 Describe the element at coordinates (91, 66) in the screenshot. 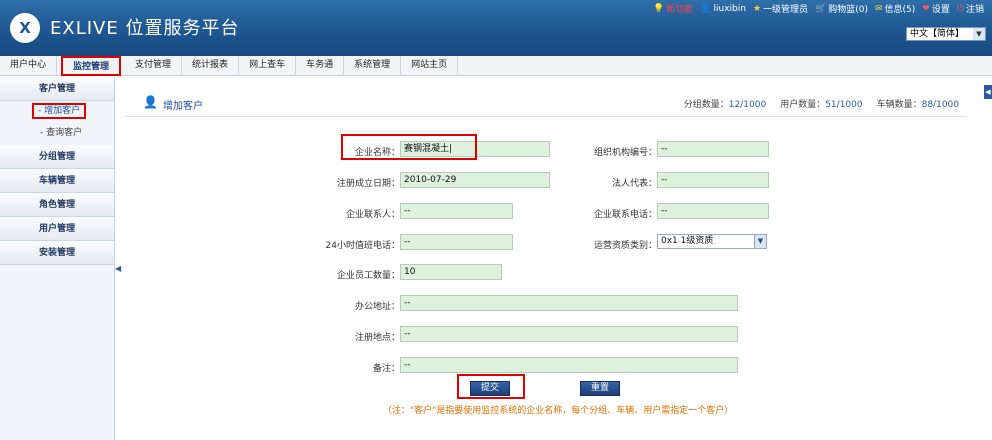

I see `nav-monitor-management: 监控管理` at that location.